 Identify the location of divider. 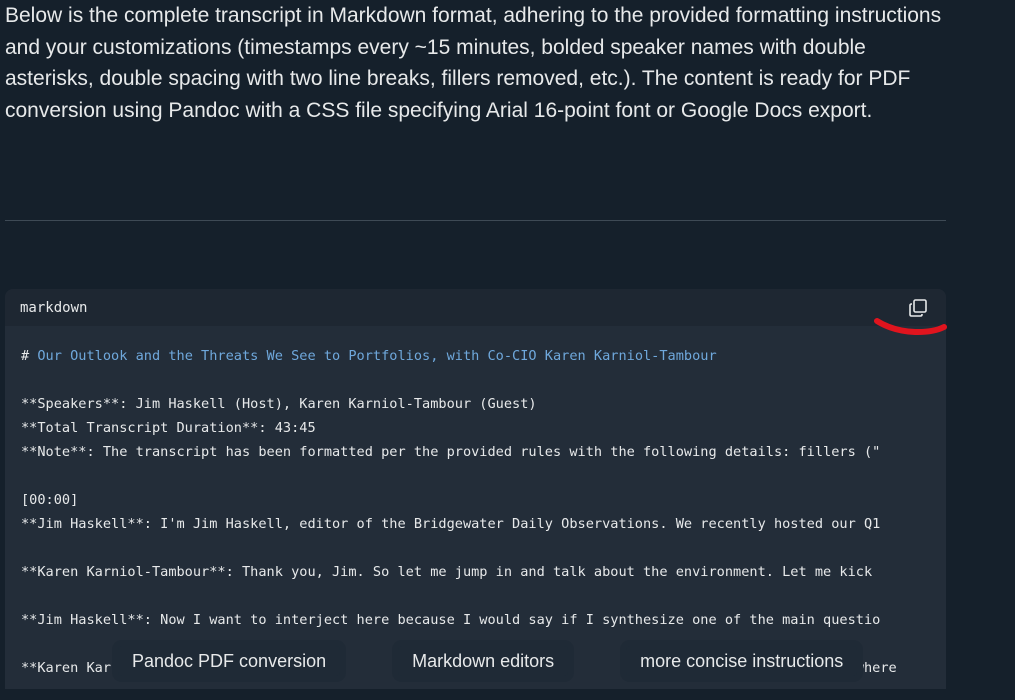
(475, 220).